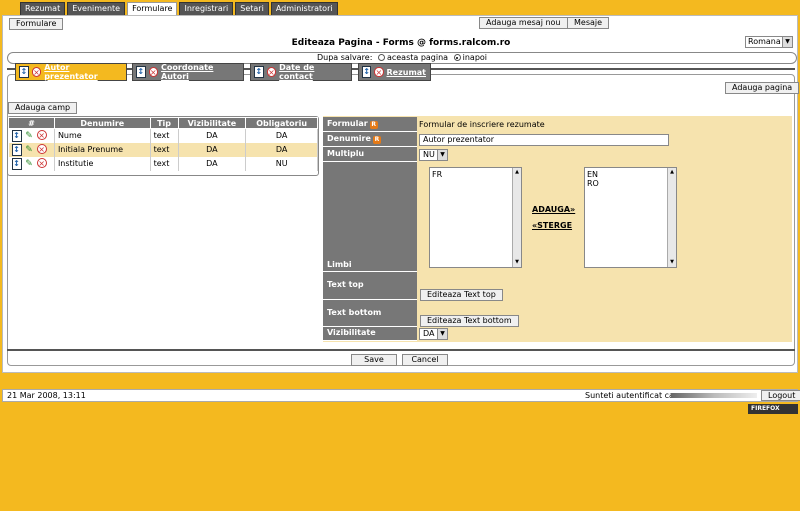 This screenshot has height=511, width=800. Describe the element at coordinates (429, 154) in the screenshot. I see `multiplu-value: NU` at that location.